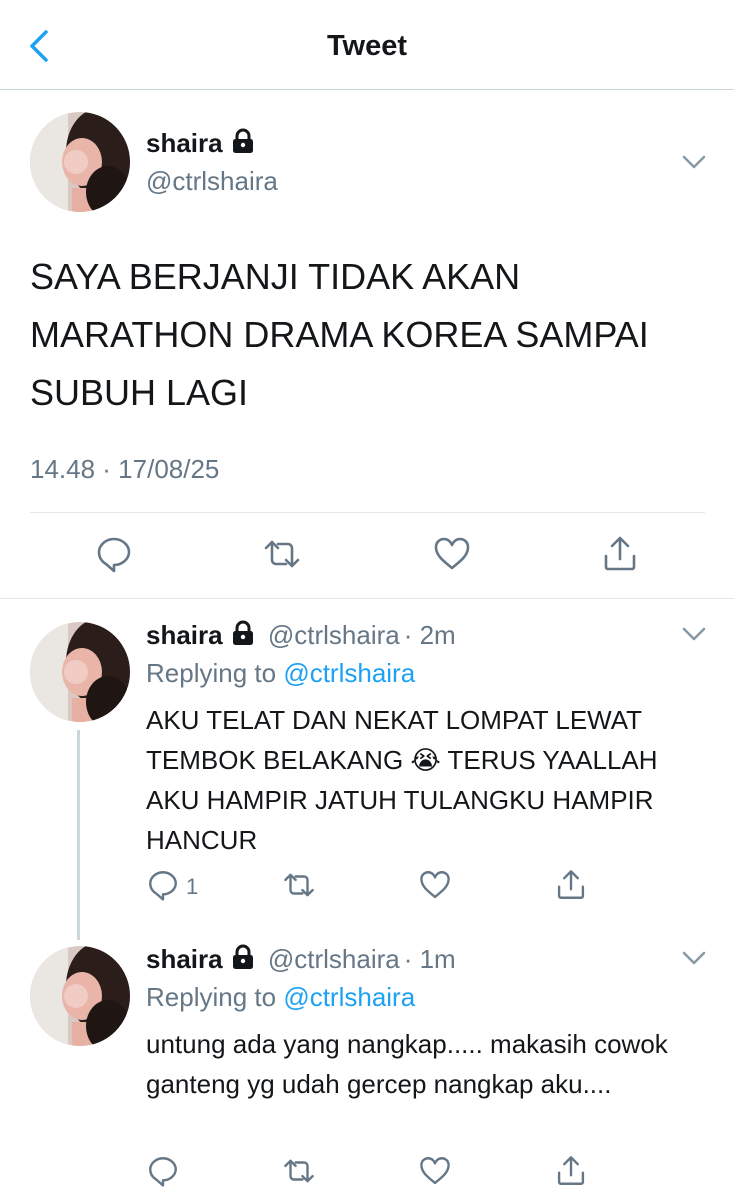  What do you see at coordinates (429, 959) in the screenshot?
I see `reply-time: · 1m` at bounding box center [429, 959].